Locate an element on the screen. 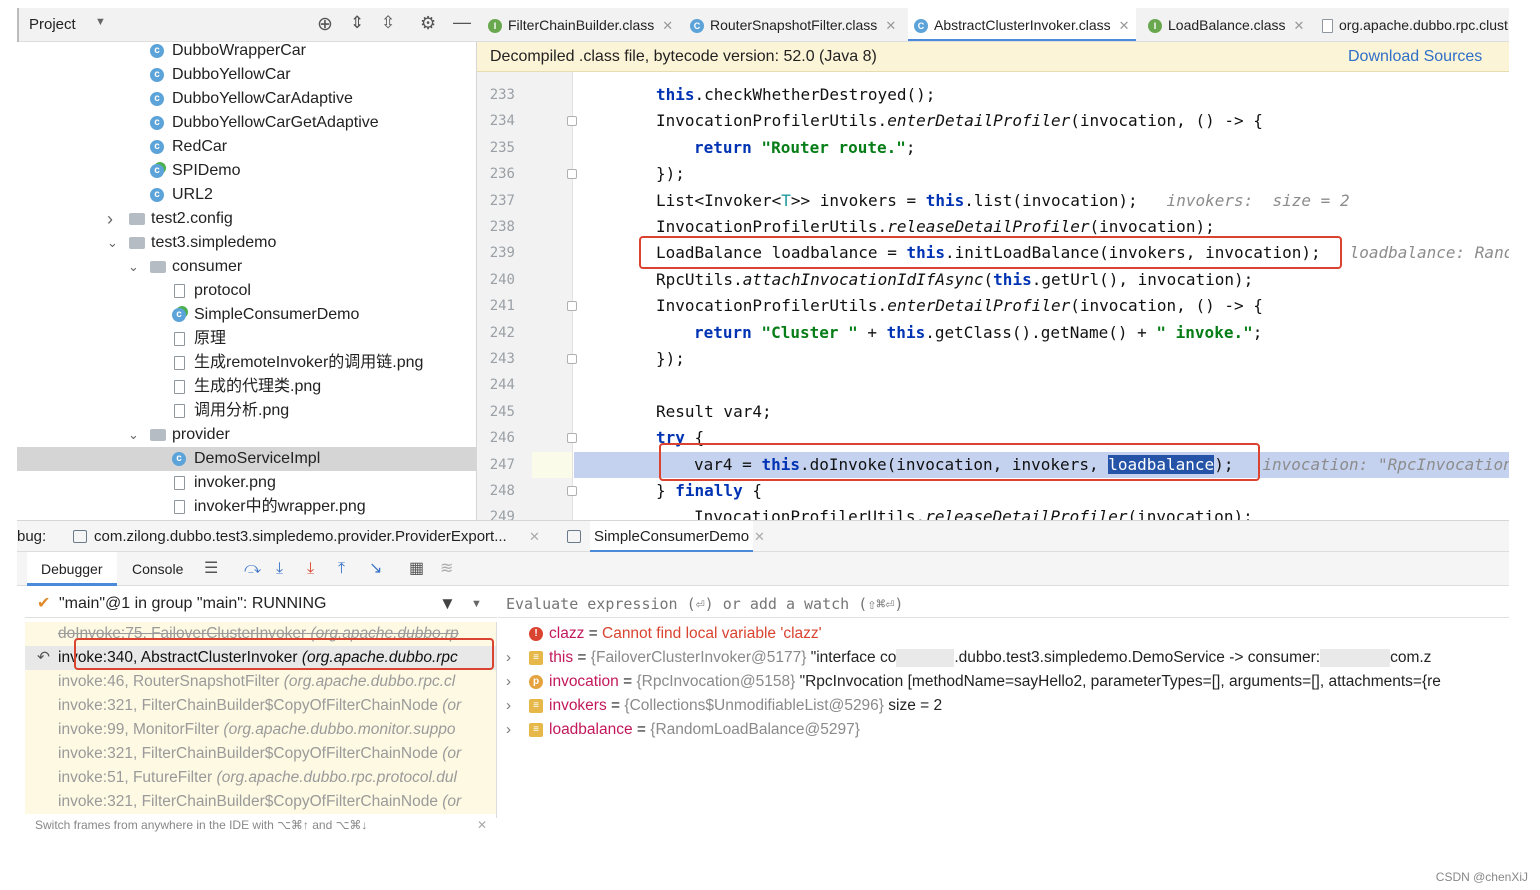  tree-item: › test2.config is located at coordinates (246, 219).